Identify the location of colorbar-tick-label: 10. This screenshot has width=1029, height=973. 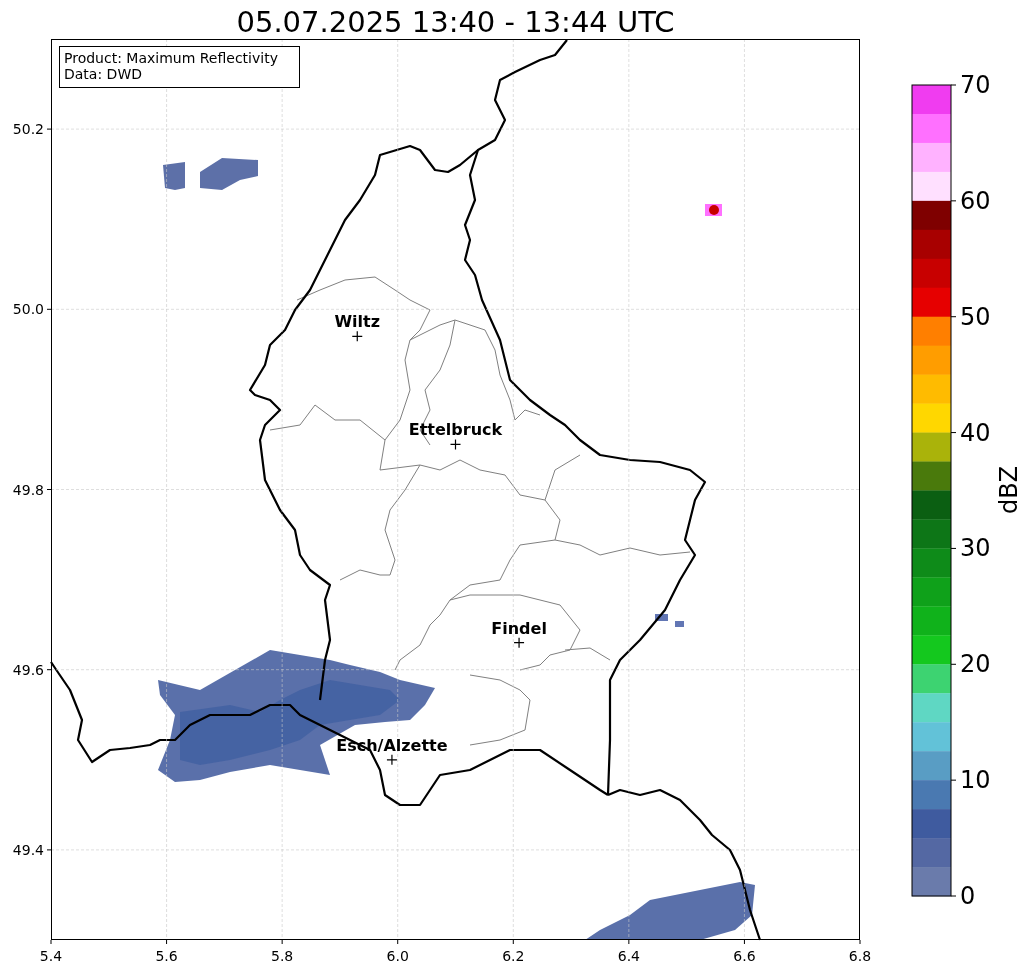
(975, 780).